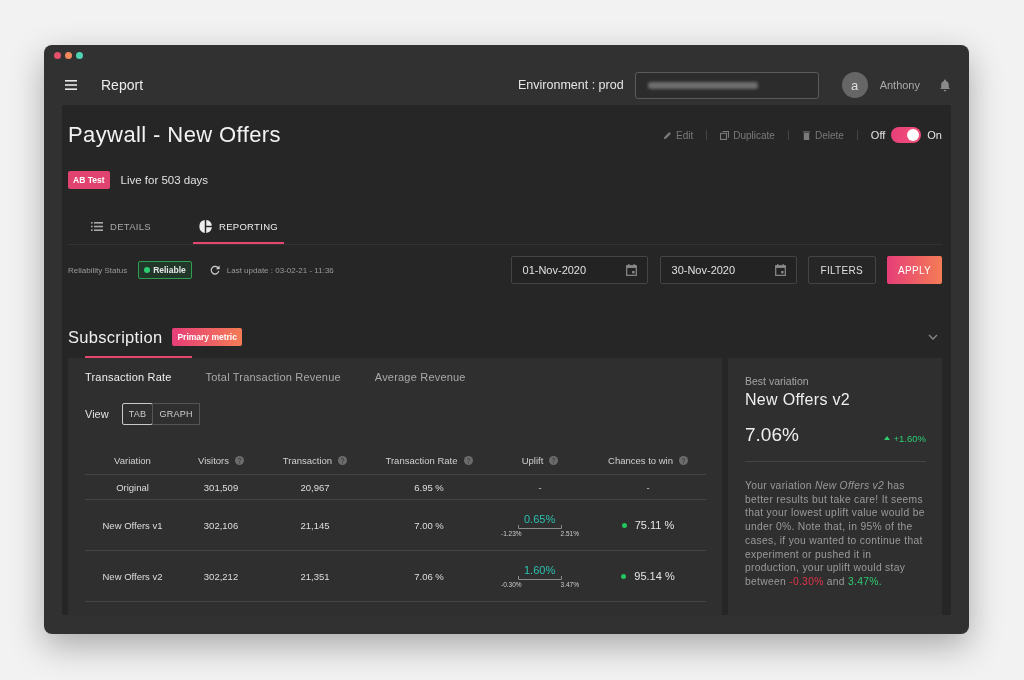 The height and width of the screenshot is (680, 1024). Describe the element at coordinates (174, 135) in the screenshot. I see `experiment-title: Paywall - New Offers` at that location.